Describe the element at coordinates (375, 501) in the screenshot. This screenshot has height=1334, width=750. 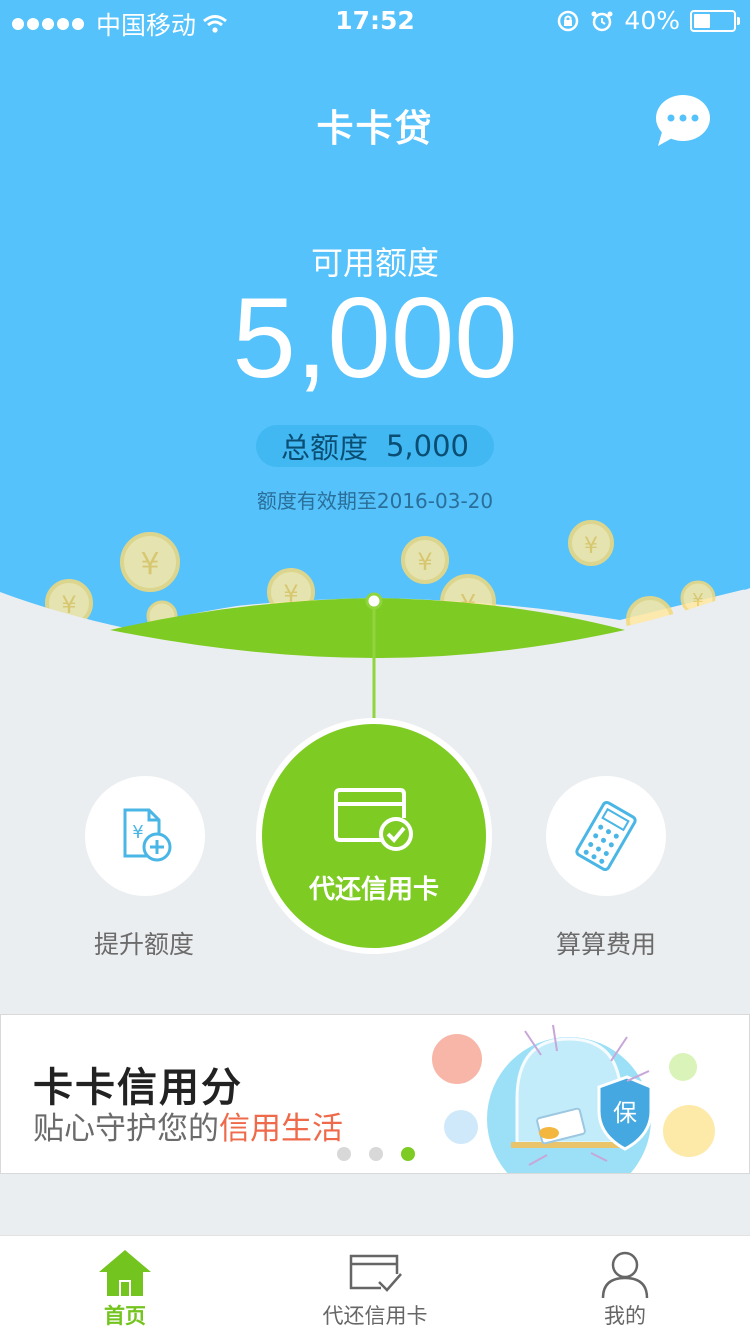
I see `credit-validity: 额度有效期至2016-03-20` at that location.